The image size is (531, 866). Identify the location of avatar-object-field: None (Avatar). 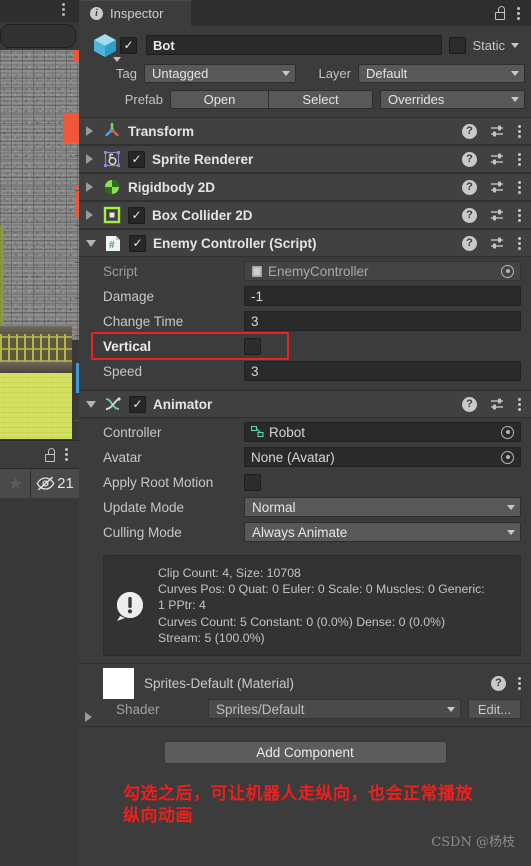
(382, 457).